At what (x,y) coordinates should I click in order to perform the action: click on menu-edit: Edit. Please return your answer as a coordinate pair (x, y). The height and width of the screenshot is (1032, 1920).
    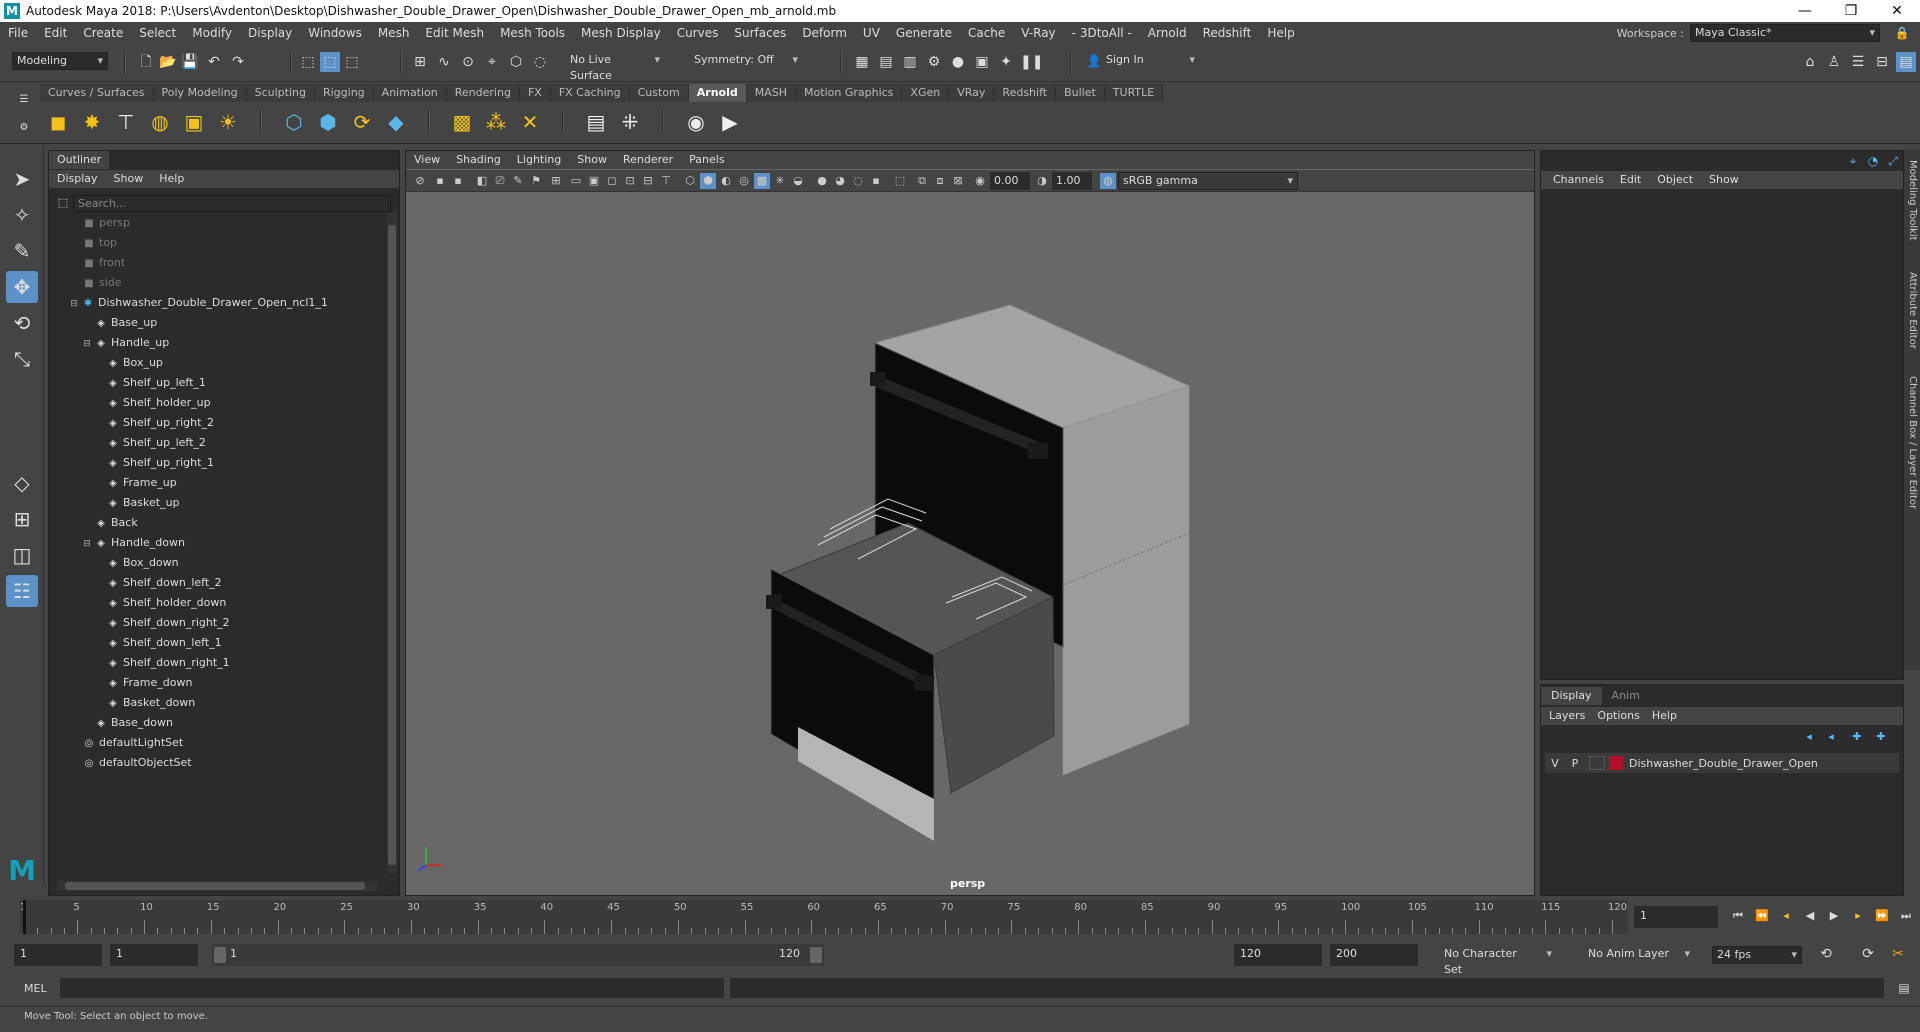
    Looking at the image, I should click on (55, 33).